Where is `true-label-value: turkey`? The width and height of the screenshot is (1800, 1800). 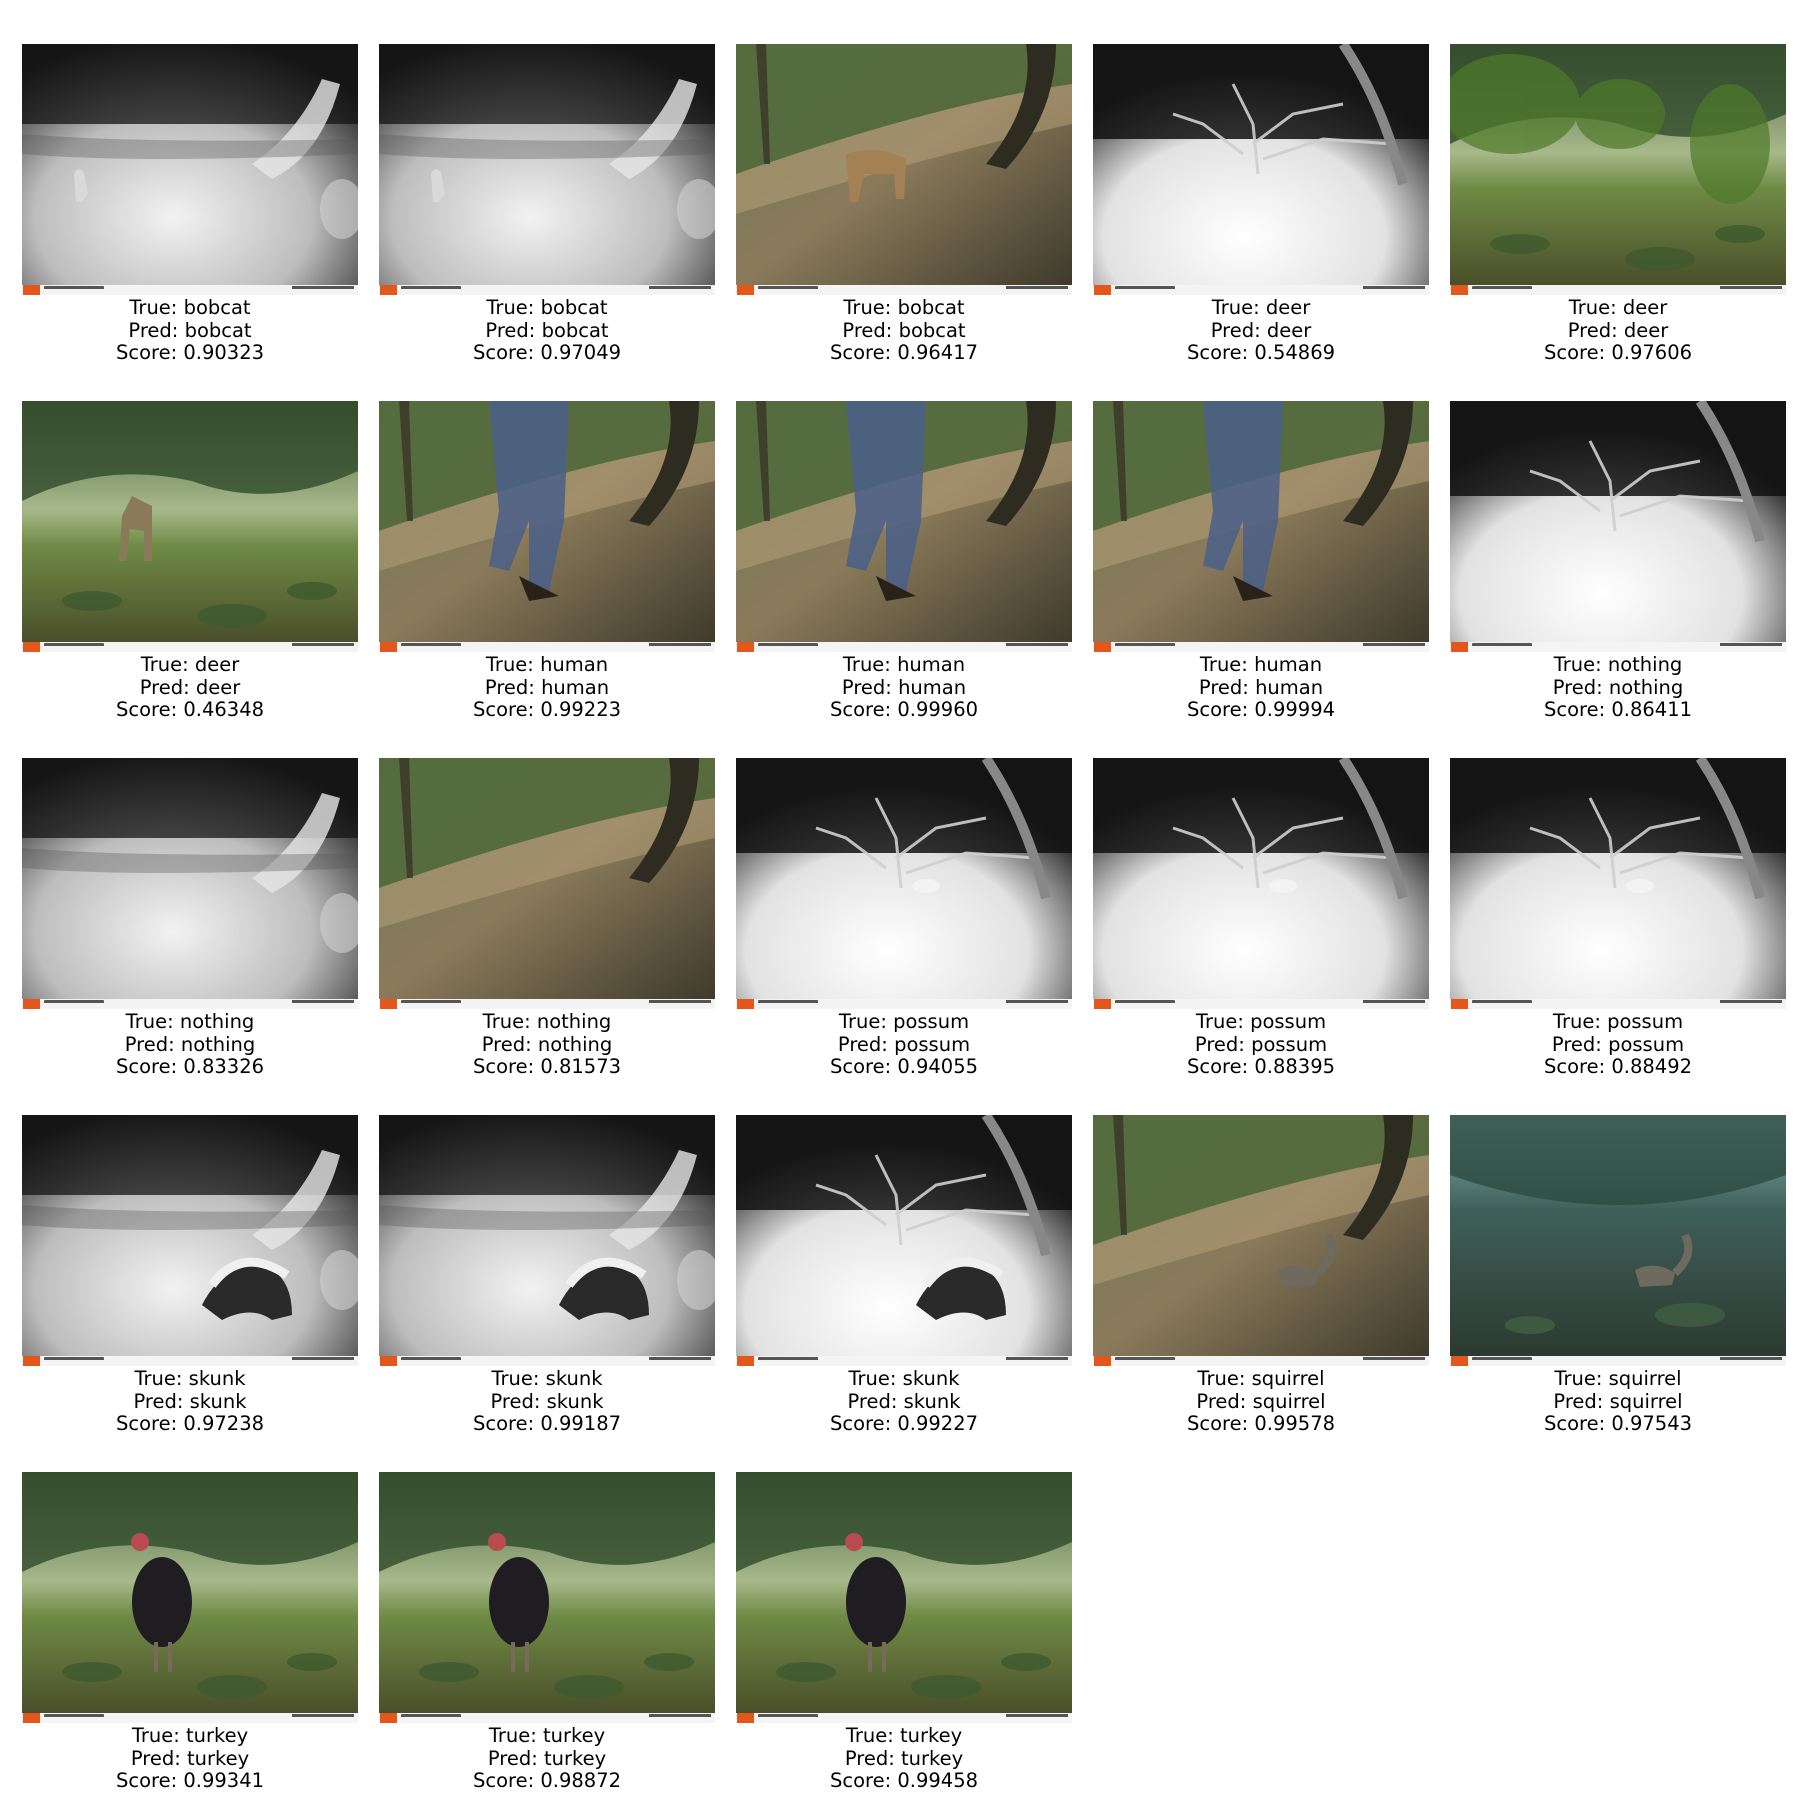
true-label-value: turkey is located at coordinates (931, 1735).